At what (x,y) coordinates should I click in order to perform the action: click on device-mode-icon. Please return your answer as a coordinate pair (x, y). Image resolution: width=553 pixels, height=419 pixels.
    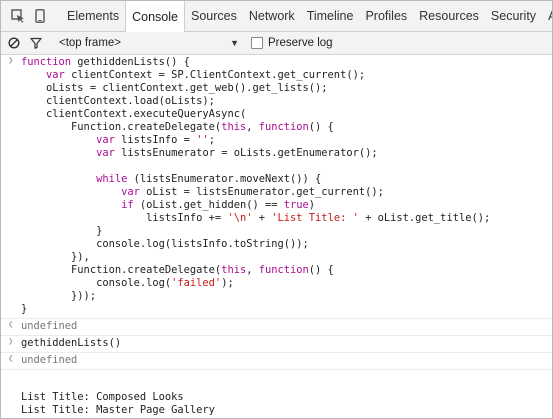
    Looking at the image, I should click on (40, 16).